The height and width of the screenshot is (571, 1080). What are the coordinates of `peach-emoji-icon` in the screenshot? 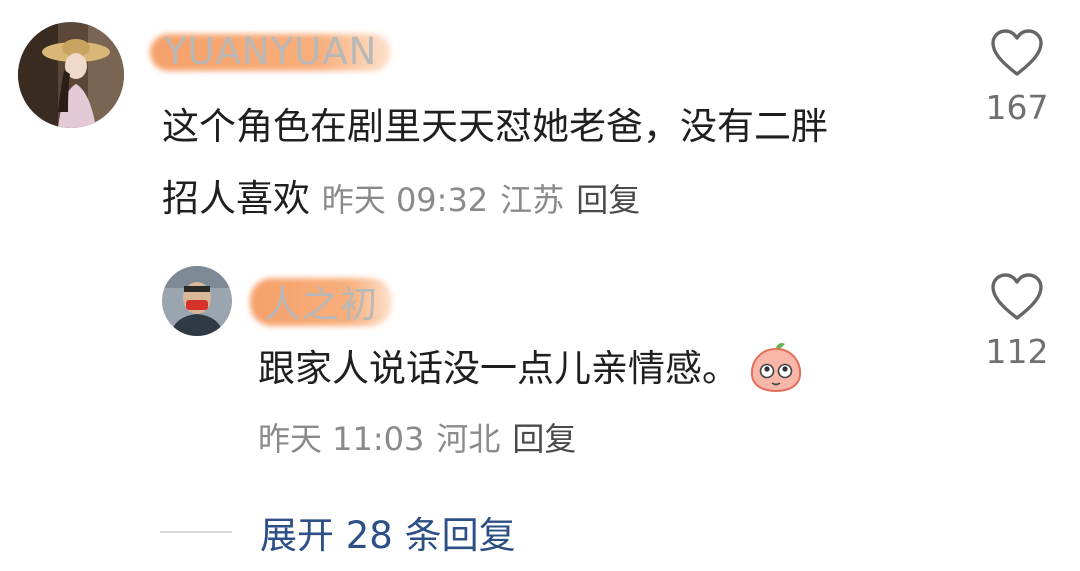 It's located at (776, 368).